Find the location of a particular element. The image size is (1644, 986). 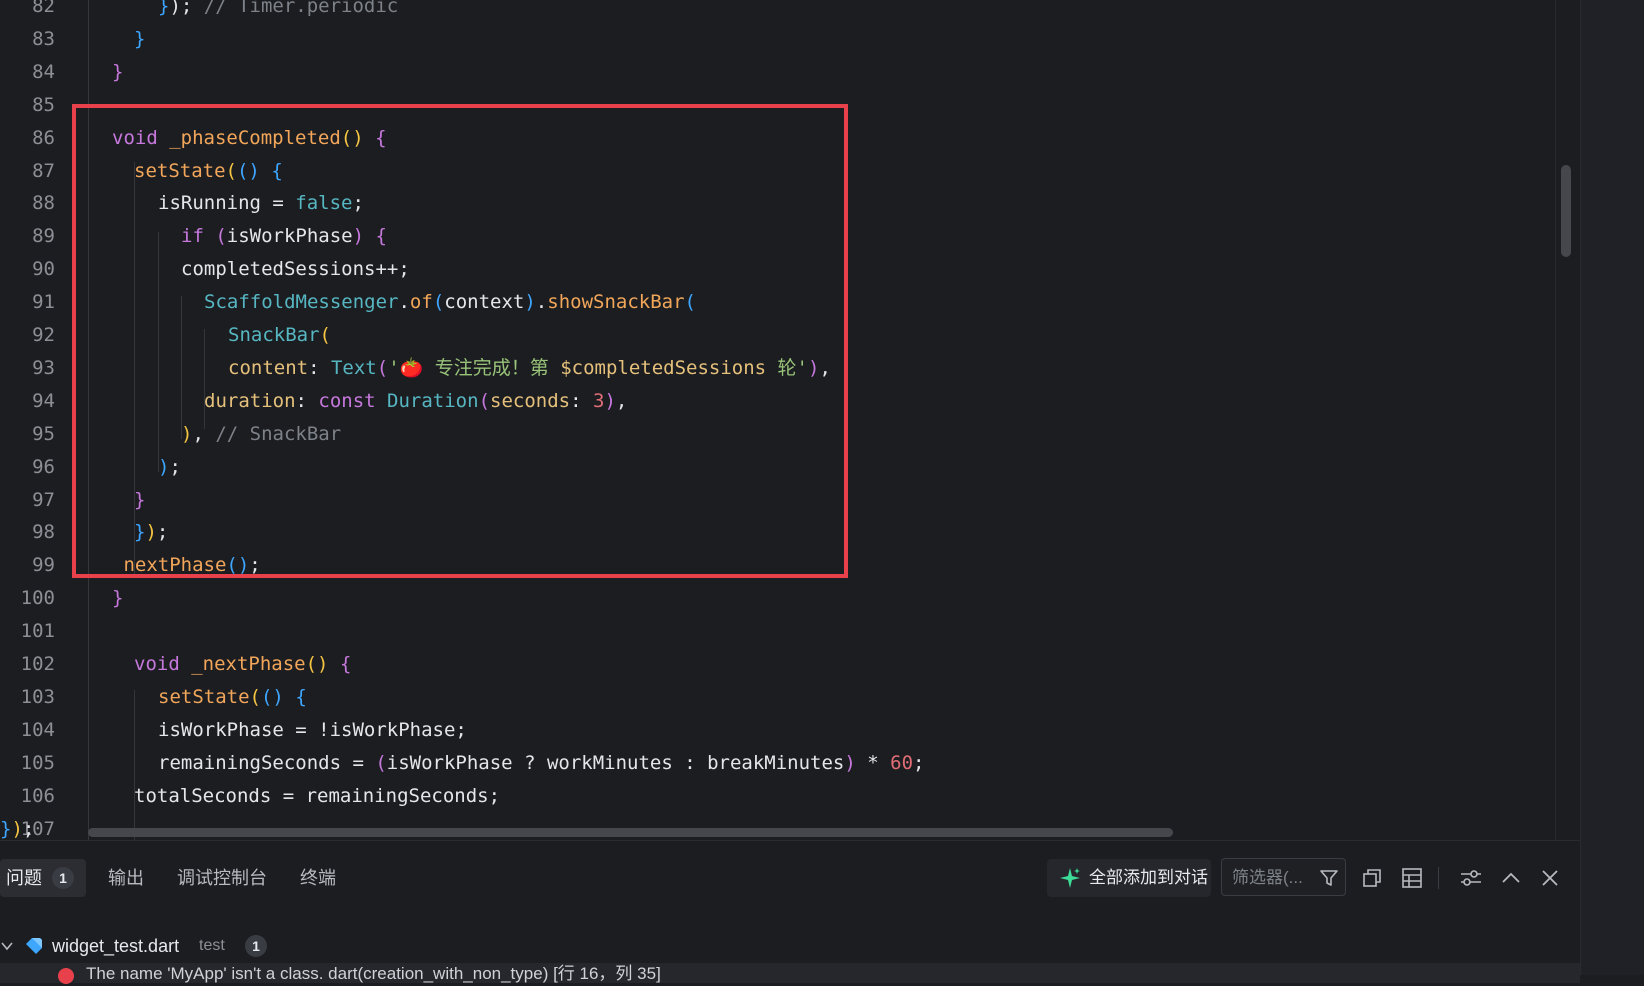

code-line: isRunning = false; is located at coordinates (261, 203).